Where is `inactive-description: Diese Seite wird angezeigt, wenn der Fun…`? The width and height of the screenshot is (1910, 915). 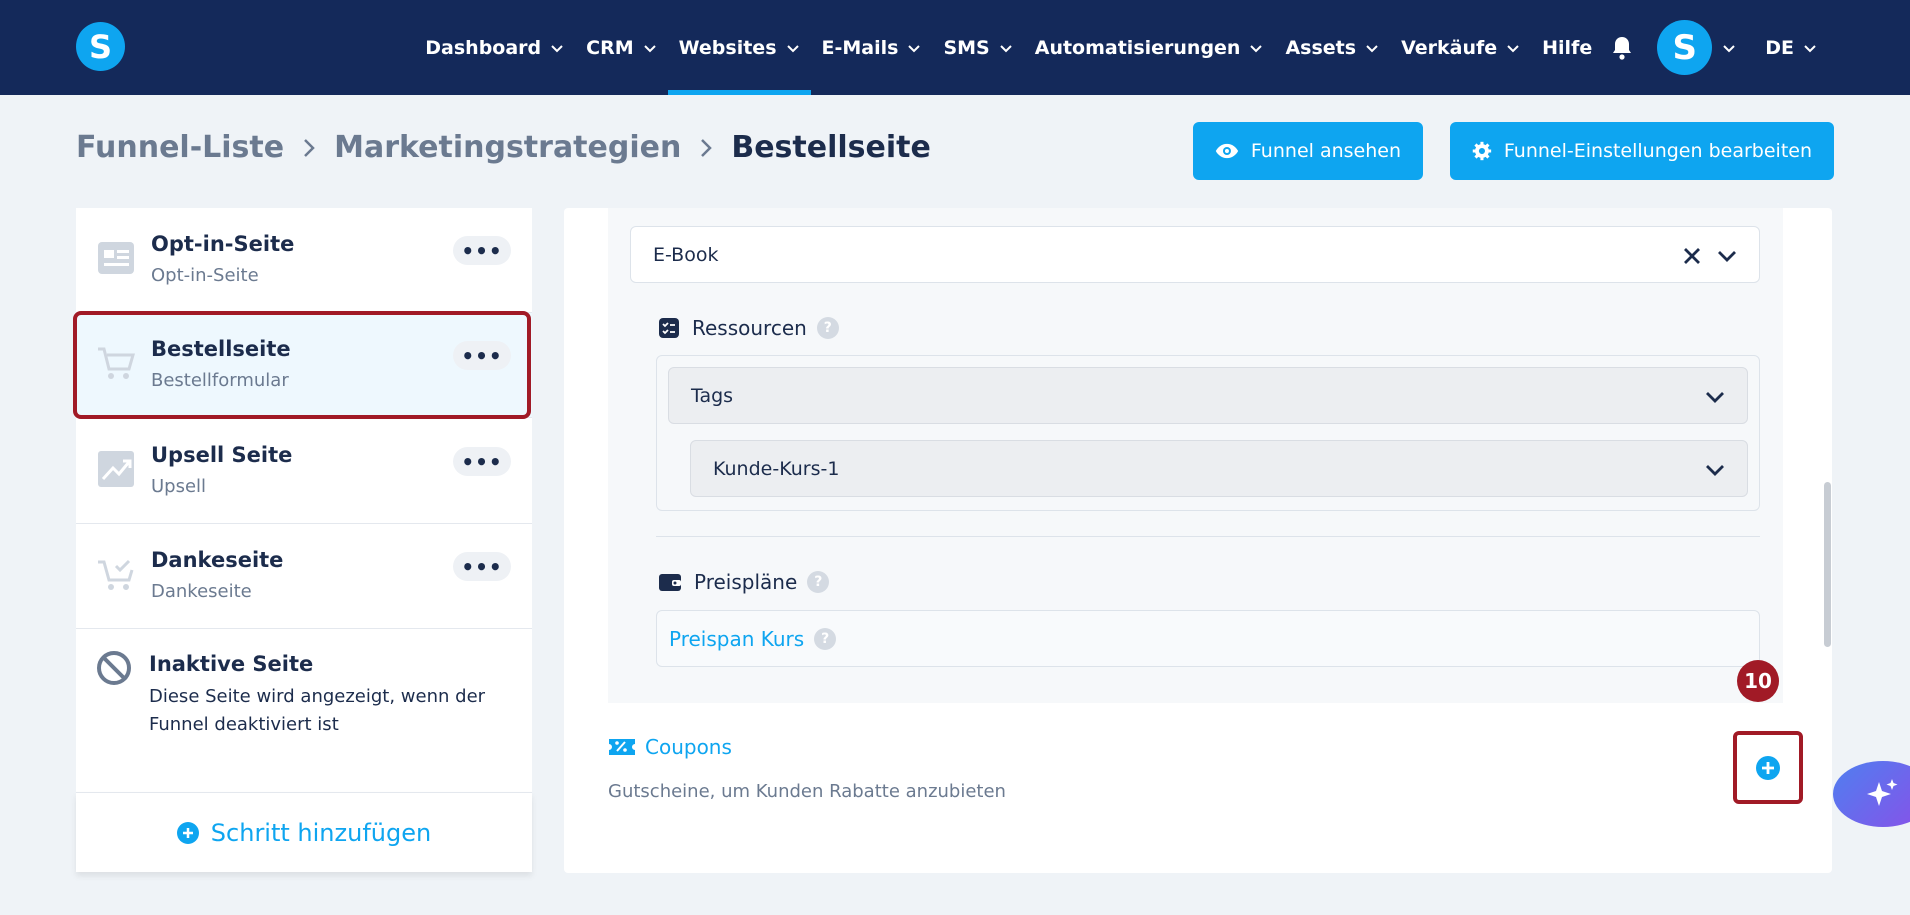
inactive-description: Diese Seite wird angezeigt, wenn der Fun… is located at coordinates (317, 710).